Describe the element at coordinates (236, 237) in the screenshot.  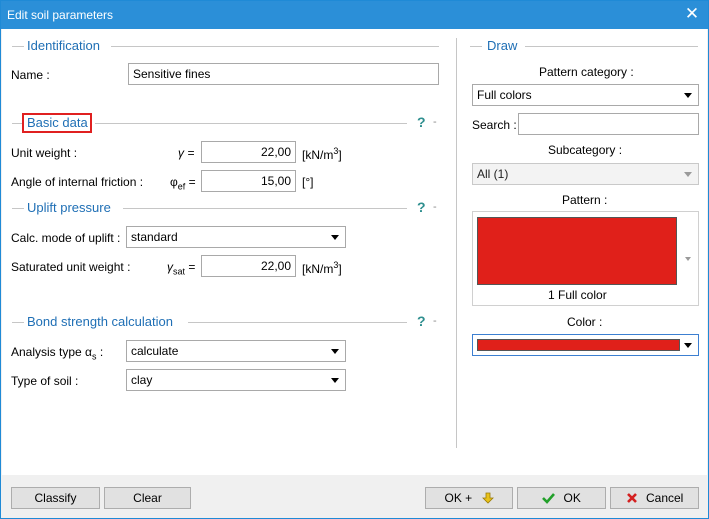
I see `uplift-mode-select: standard` at that location.